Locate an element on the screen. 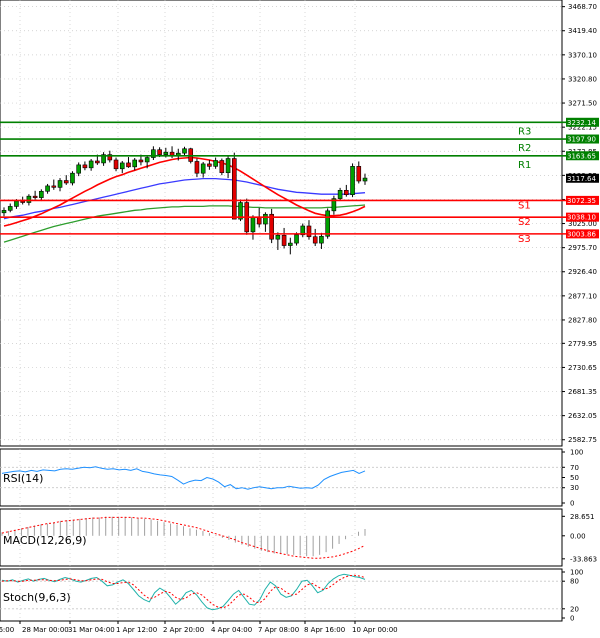 Image resolution: width=600 pixels, height=638 pixels. time-tick-label: 26:00 is located at coordinates (7, 630).